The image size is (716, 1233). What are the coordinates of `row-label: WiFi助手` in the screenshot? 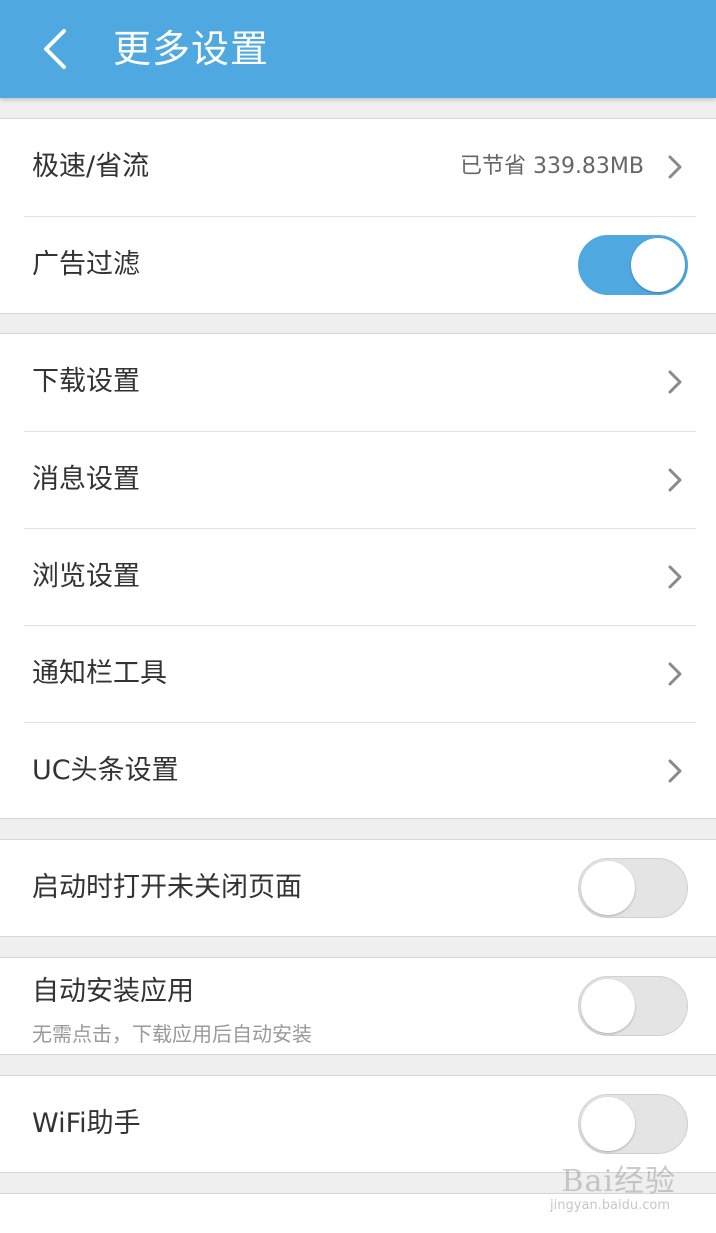 It's located at (86, 1123).